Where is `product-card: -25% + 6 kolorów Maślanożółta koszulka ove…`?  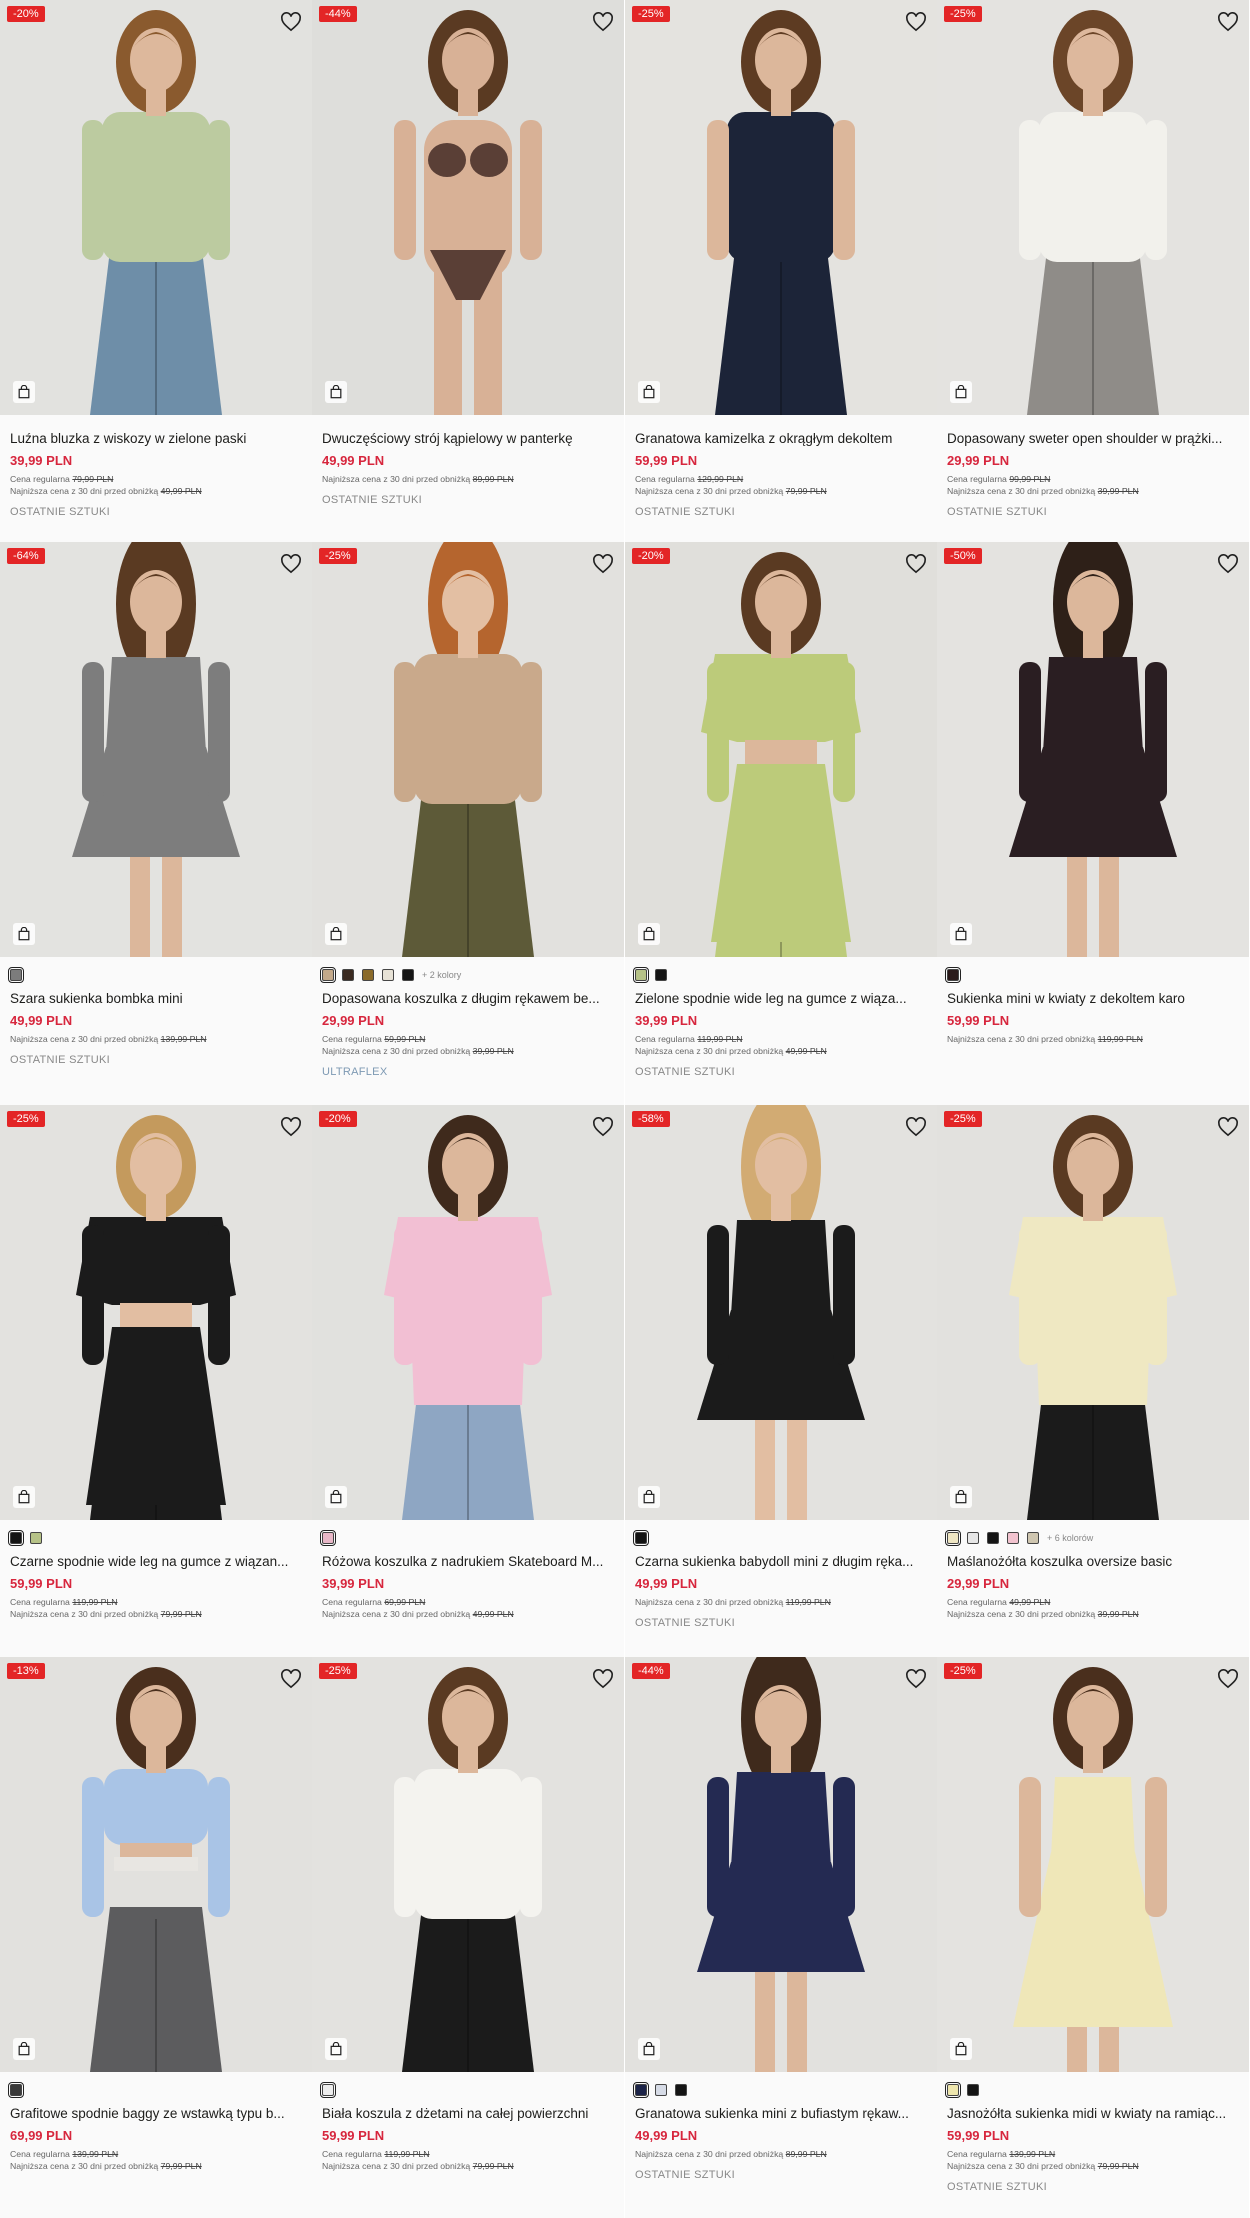
product-card: -25% + 6 kolorów Maślanożółta koszulka ove… is located at coordinates (1093, 1381).